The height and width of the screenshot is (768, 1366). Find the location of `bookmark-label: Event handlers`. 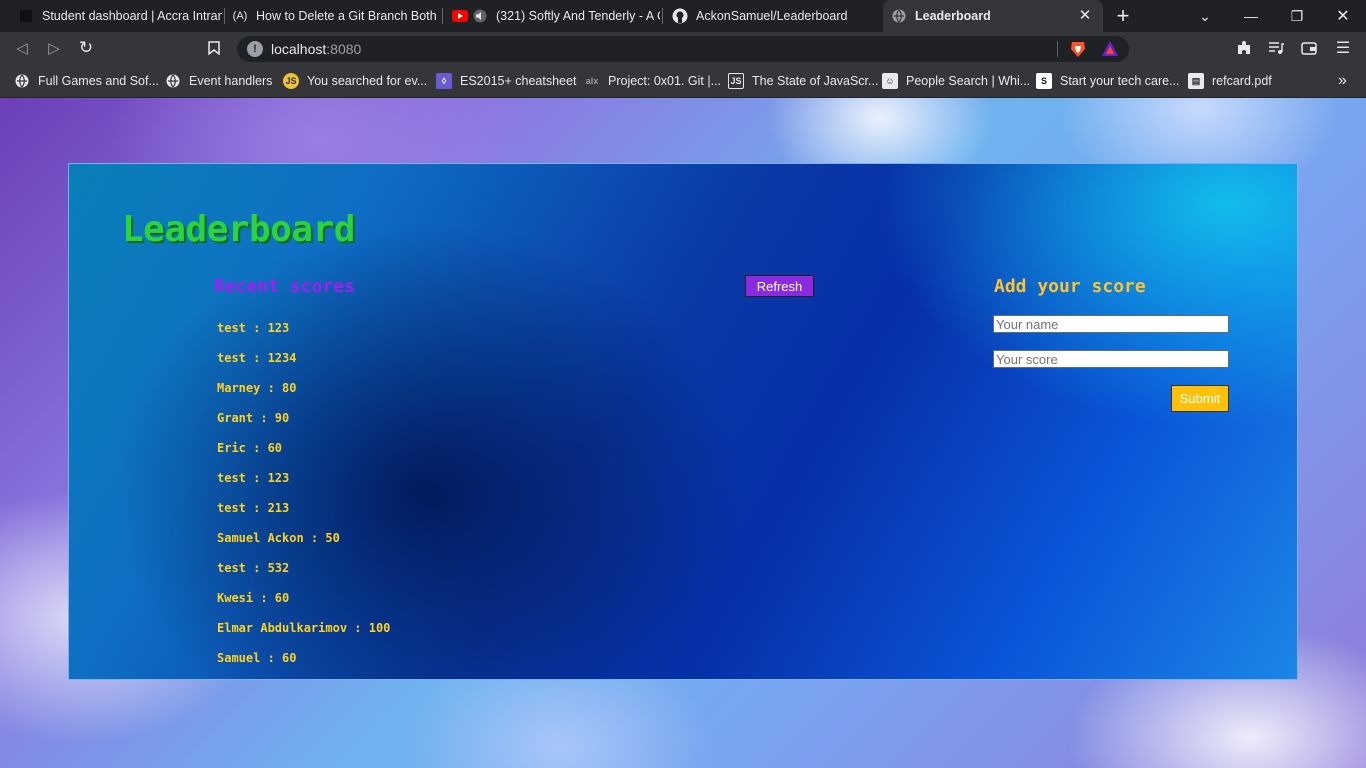

bookmark-label: Event handlers is located at coordinates (231, 81).